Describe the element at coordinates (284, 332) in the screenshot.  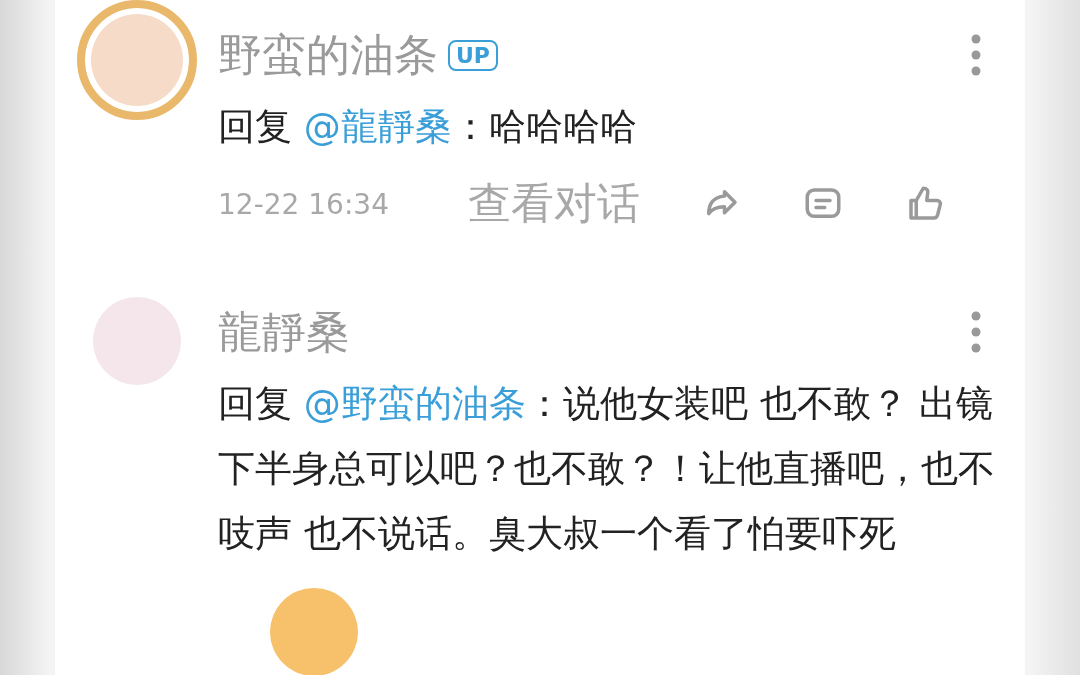
I see `username: 龍靜桑` at that location.